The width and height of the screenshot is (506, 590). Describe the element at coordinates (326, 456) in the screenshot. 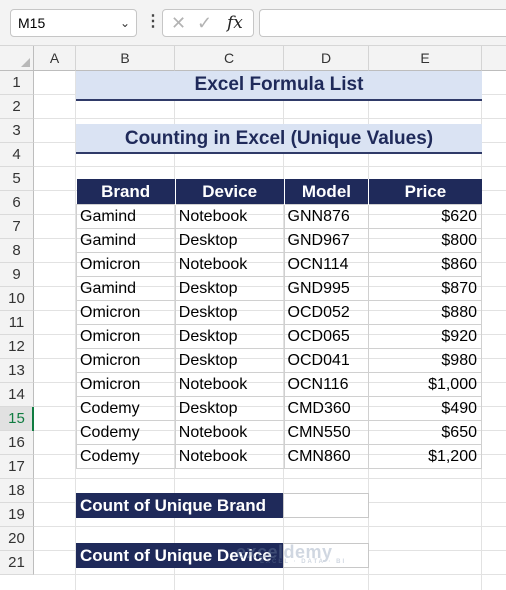

I see `model-cell: CMN860` at that location.